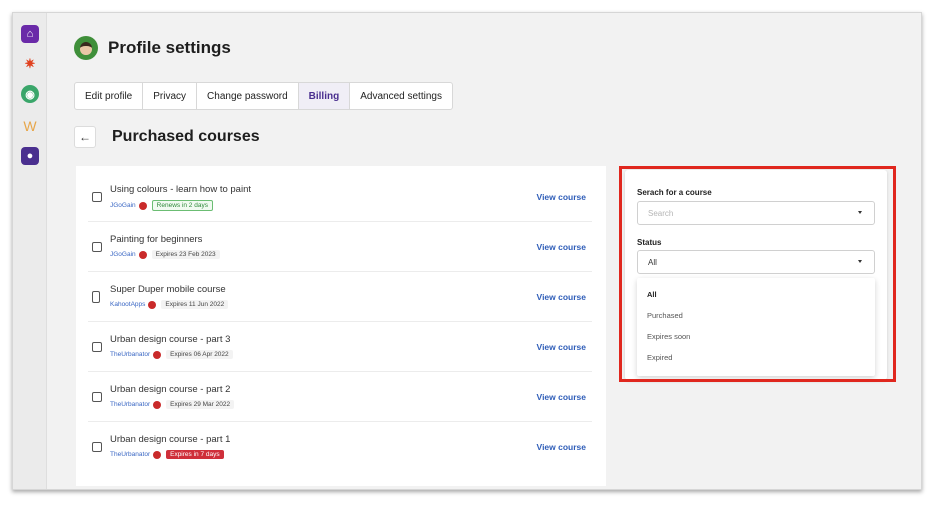 Image resolution: width=936 pixels, height=506 pixels. Describe the element at coordinates (186, 136) in the screenshot. I see `section-title: Purchased courses` at that location.